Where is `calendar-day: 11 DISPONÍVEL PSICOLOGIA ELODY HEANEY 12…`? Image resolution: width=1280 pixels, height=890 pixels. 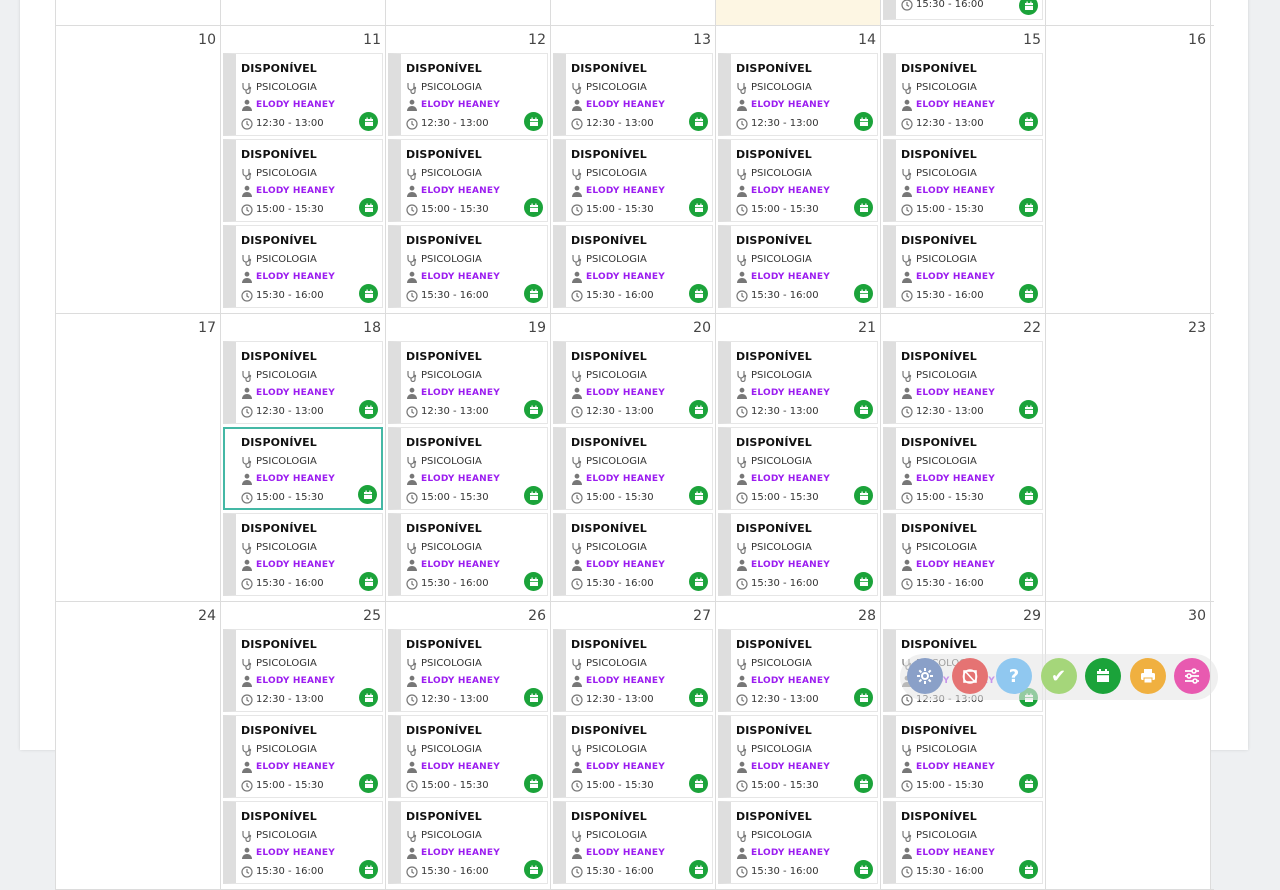 calendar-day: 11 DISPONÍVEL PSICOLOGIA ELODY HEANEY 12… is located at coordinates (303, 169).